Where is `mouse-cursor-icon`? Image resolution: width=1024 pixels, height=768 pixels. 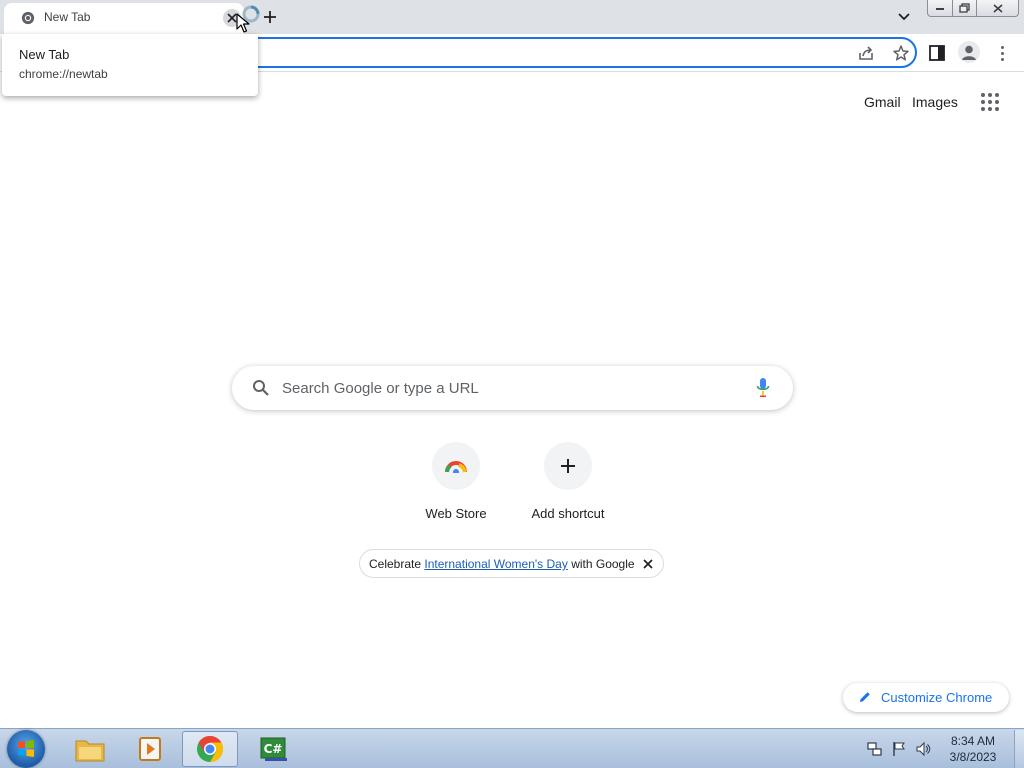
mouse-cursor-icon is located at coordinates (243, 23).